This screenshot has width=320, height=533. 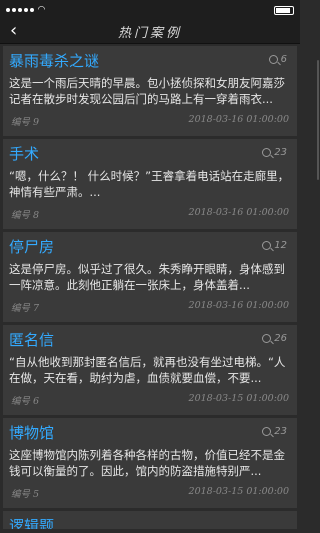 I want to click on case-footer: 编号 7 2018-03-16 01:00:00, so click(x=150, y=307).